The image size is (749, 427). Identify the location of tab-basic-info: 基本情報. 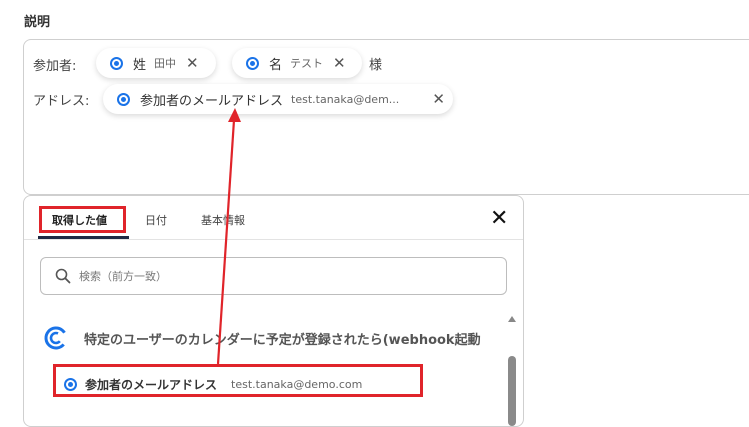
(223, 220).